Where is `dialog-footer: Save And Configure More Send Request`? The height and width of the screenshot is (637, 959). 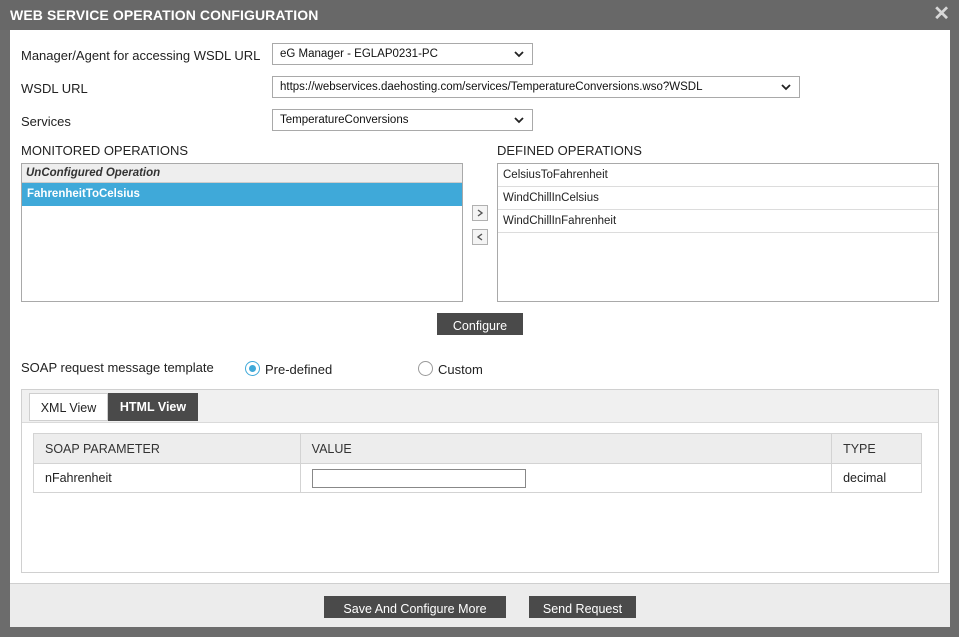 dialog-footer: Save And Configure More Send Request is located at coordinates (480, 605).